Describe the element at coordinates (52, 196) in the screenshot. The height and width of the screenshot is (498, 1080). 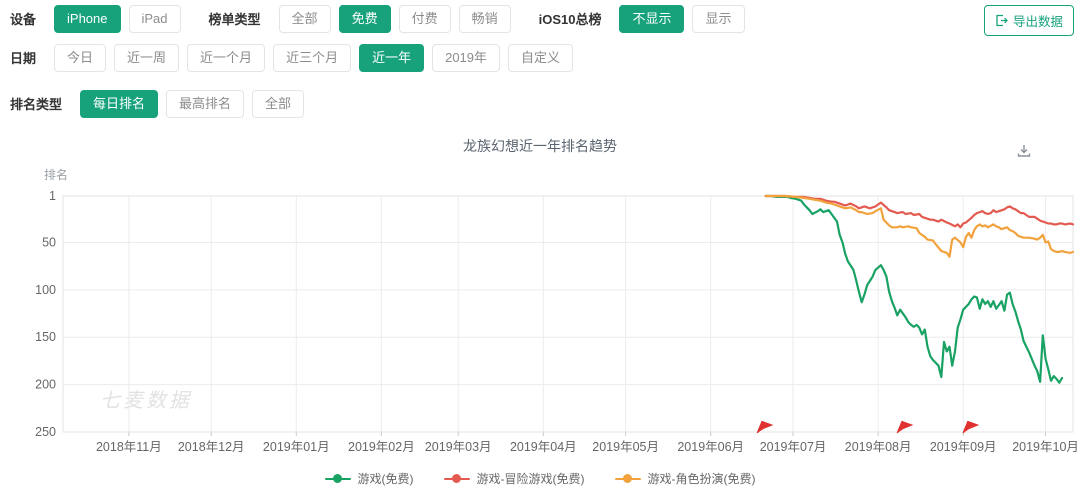
I see `y-tick-label: 1` at that location.